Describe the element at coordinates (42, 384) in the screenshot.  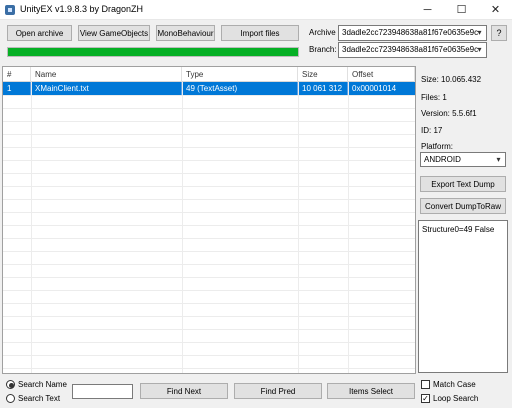
I see `search-name-label: Search Name` at that location.